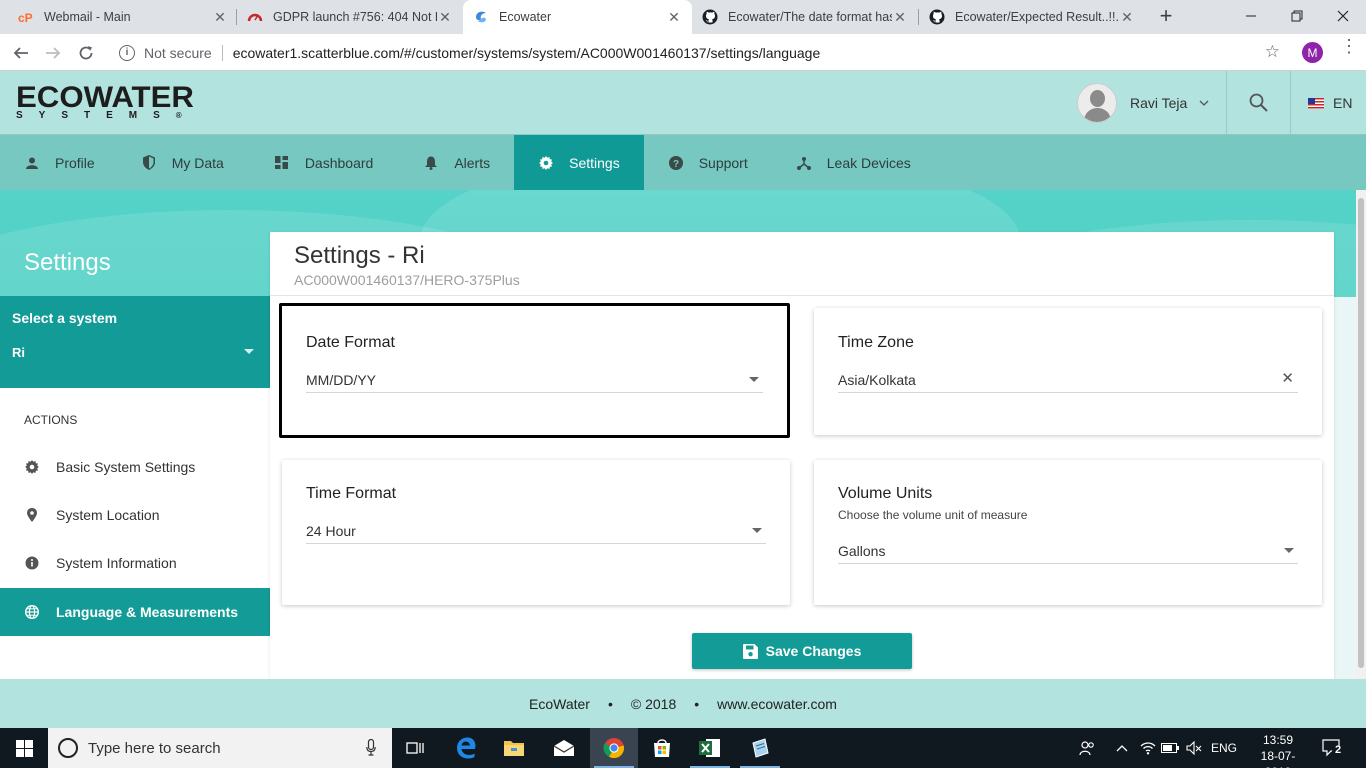  I want to click on task-view-icon, so click(416, 748).